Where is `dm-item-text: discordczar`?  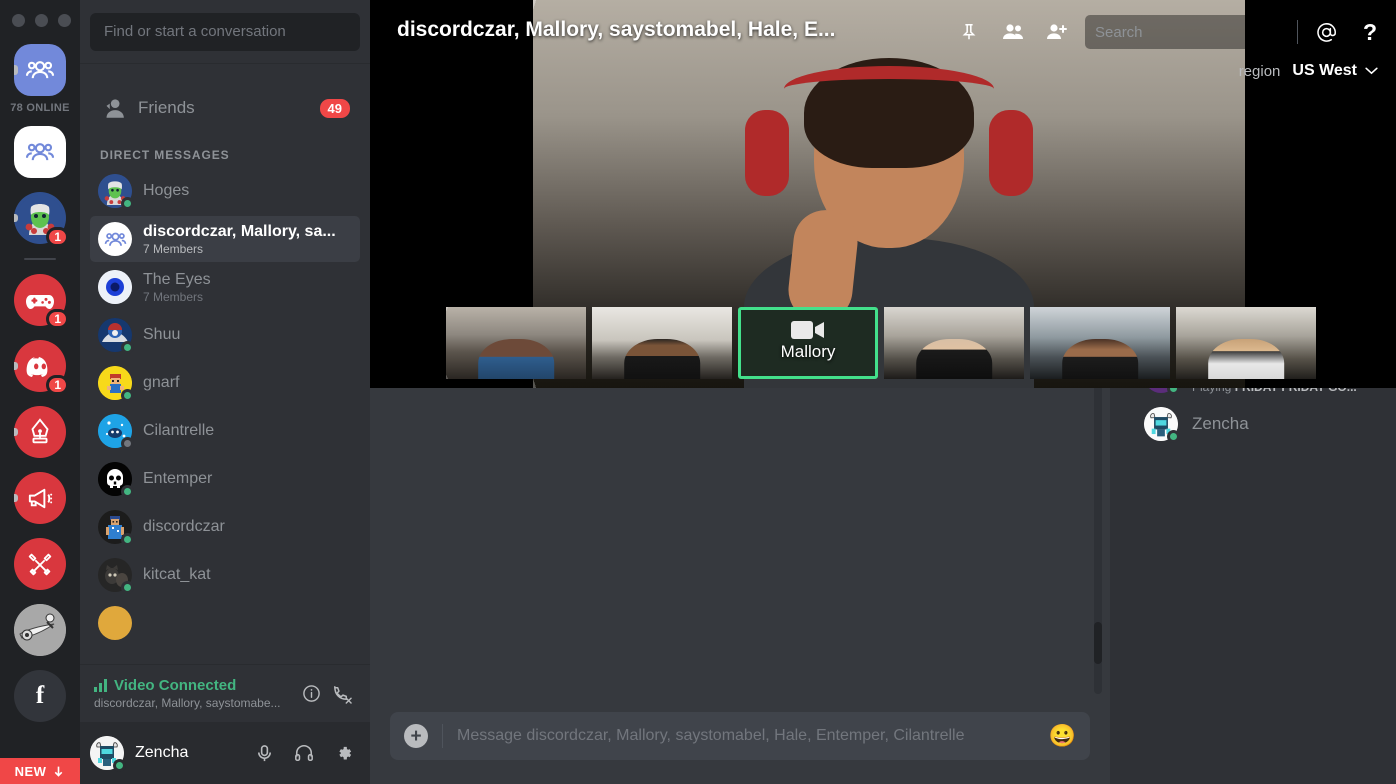
dm-item-text: discordczar is located at coordinates (247, 527).